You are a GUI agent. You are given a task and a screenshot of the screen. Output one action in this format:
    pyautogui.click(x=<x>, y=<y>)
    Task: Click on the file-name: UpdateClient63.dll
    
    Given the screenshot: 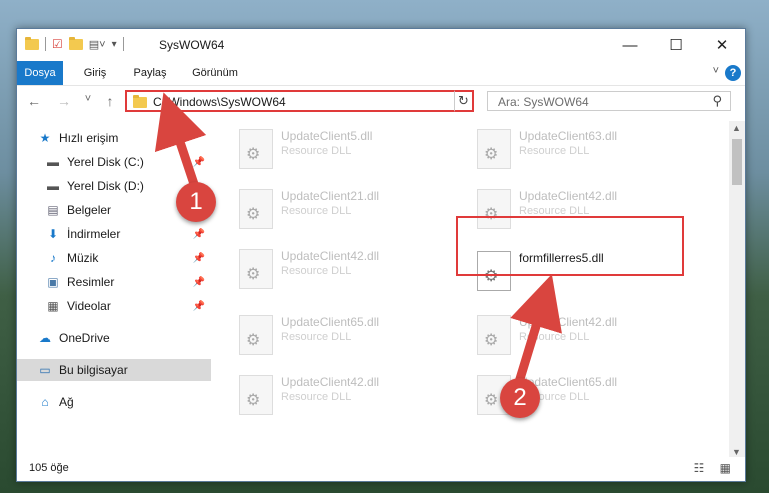 What is the action you would take?
    pyautogui.click(x=568, y=136)
    